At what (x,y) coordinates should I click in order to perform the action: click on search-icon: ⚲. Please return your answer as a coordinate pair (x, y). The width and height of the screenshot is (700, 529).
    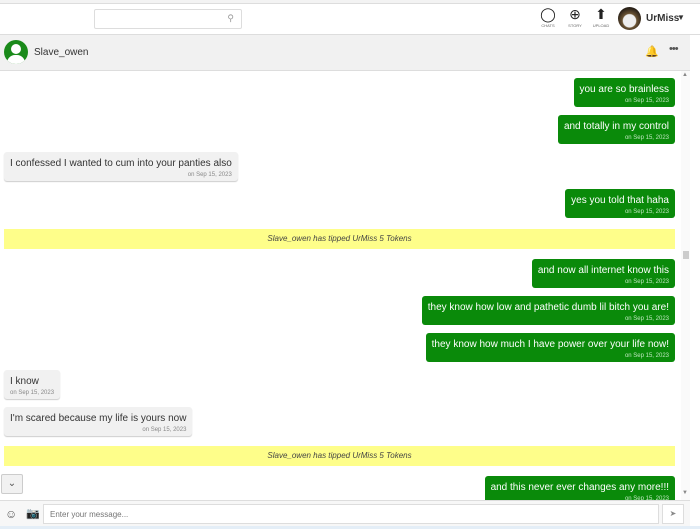
    Looking at the image, I should click on (230, 18).